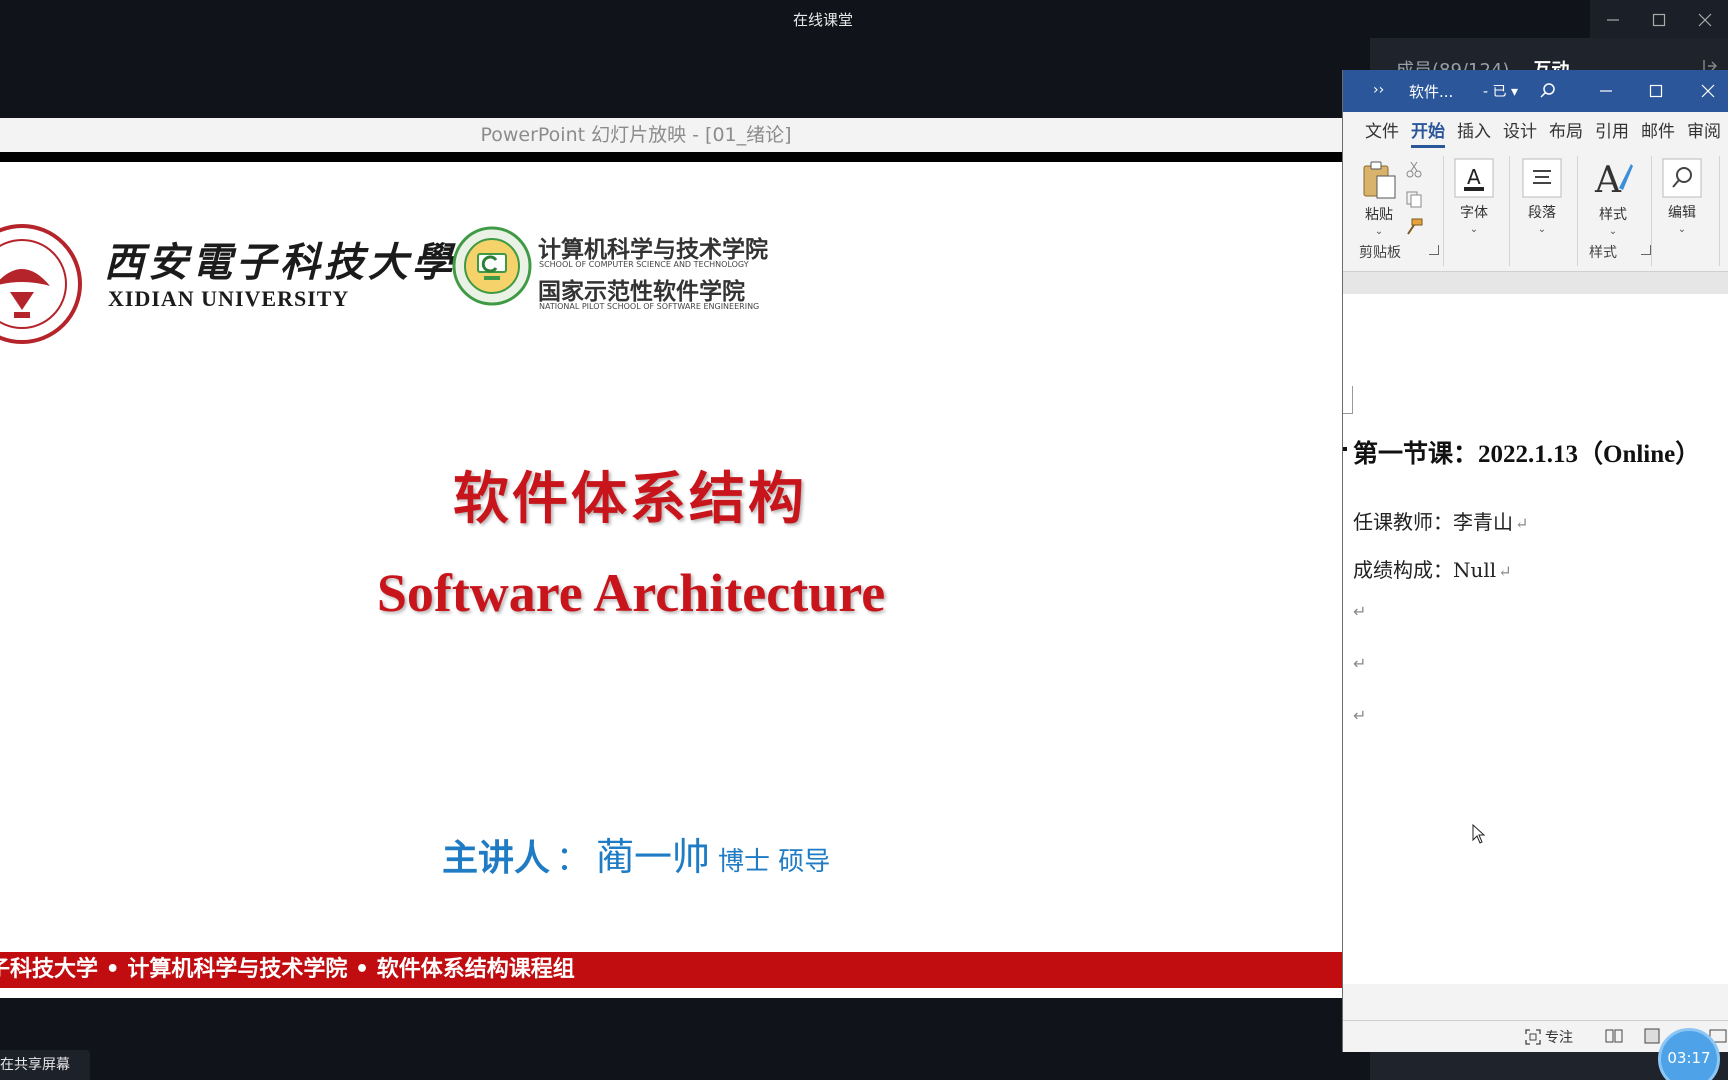 This screenshot has width=1728, height=1080. What do you see at coordinates (1704, 132) in the screenshot?
I see `menu-review: 审阅` at bounding box center [1704, 132].